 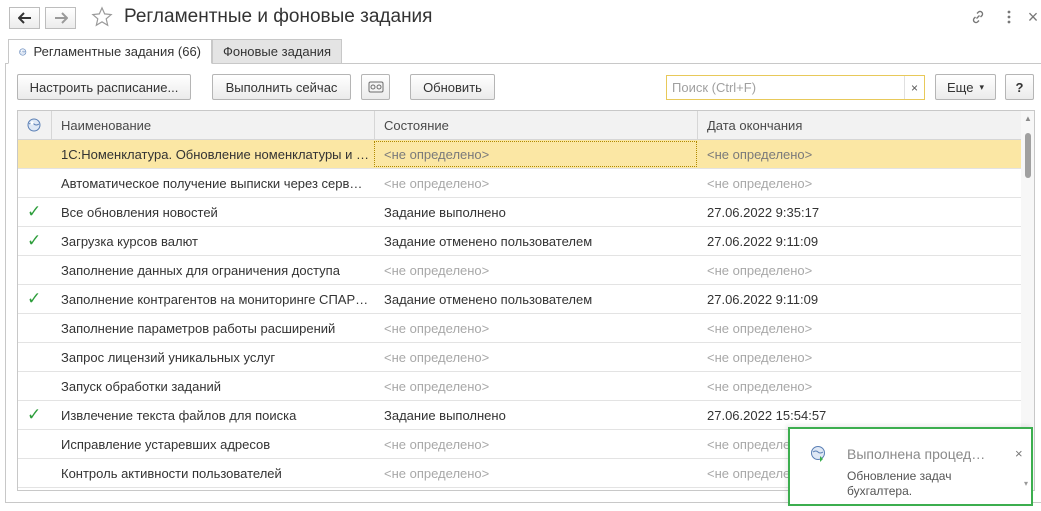 What do you see at coordinates (117, 51) in the screenshot?
I see `tab-label: Регламентные задания (66)` at bounding box center [117, 51].